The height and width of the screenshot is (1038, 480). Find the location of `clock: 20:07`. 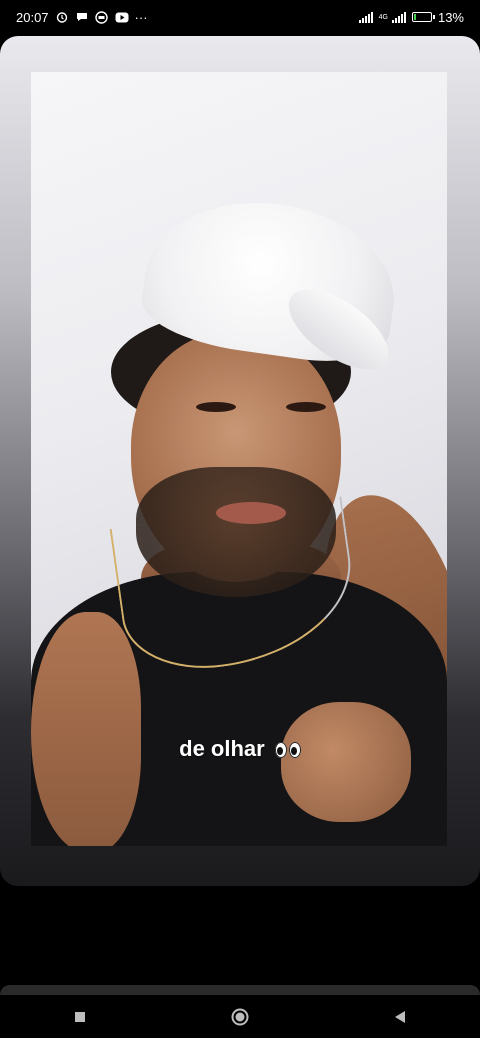

clock: 20:07 is located at coordinates (32, 17).